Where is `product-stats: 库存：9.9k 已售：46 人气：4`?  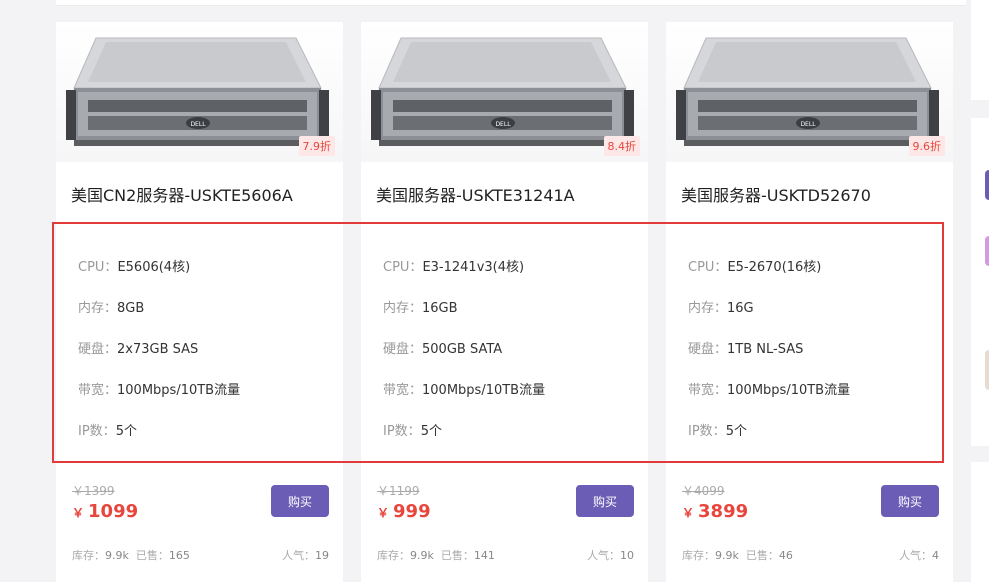 product-stats: 库存：9.9k 已售：46 人气：4 is located at coordinates (810, 555).